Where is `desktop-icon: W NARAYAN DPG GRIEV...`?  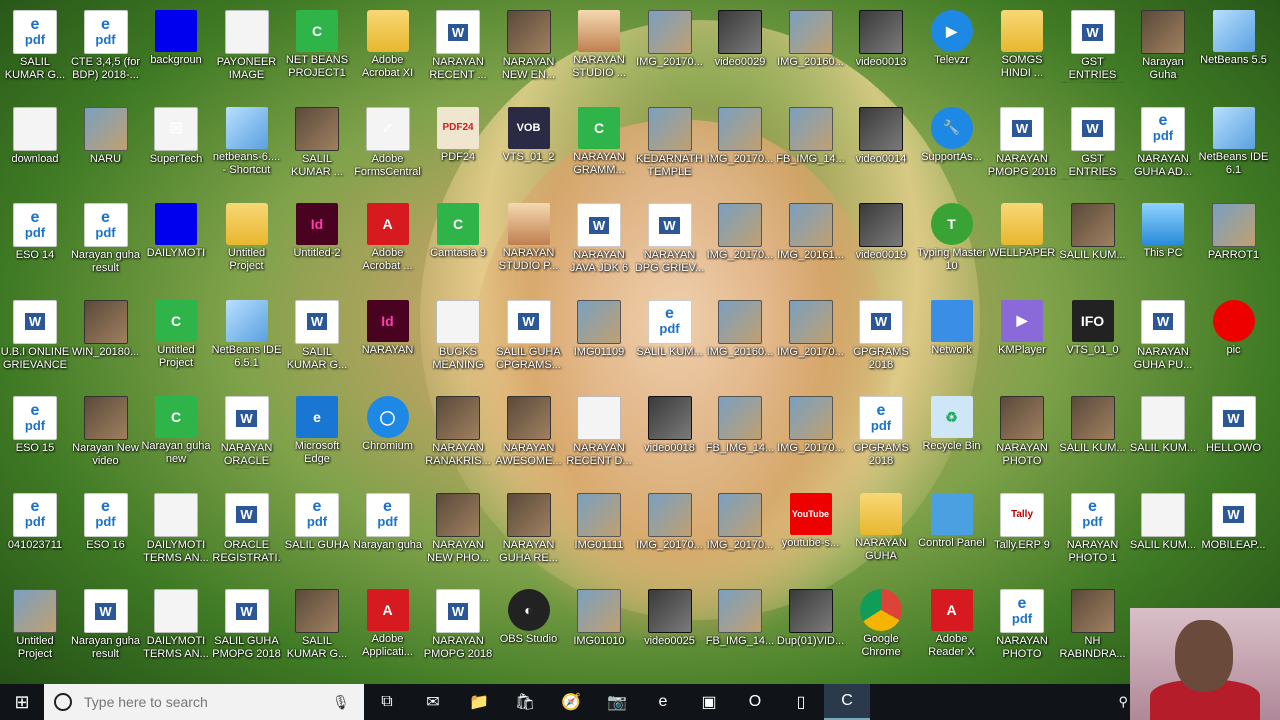
desktop-icon: W NARAYAN DPG GRIEV... is located at coordinates (670, 245).